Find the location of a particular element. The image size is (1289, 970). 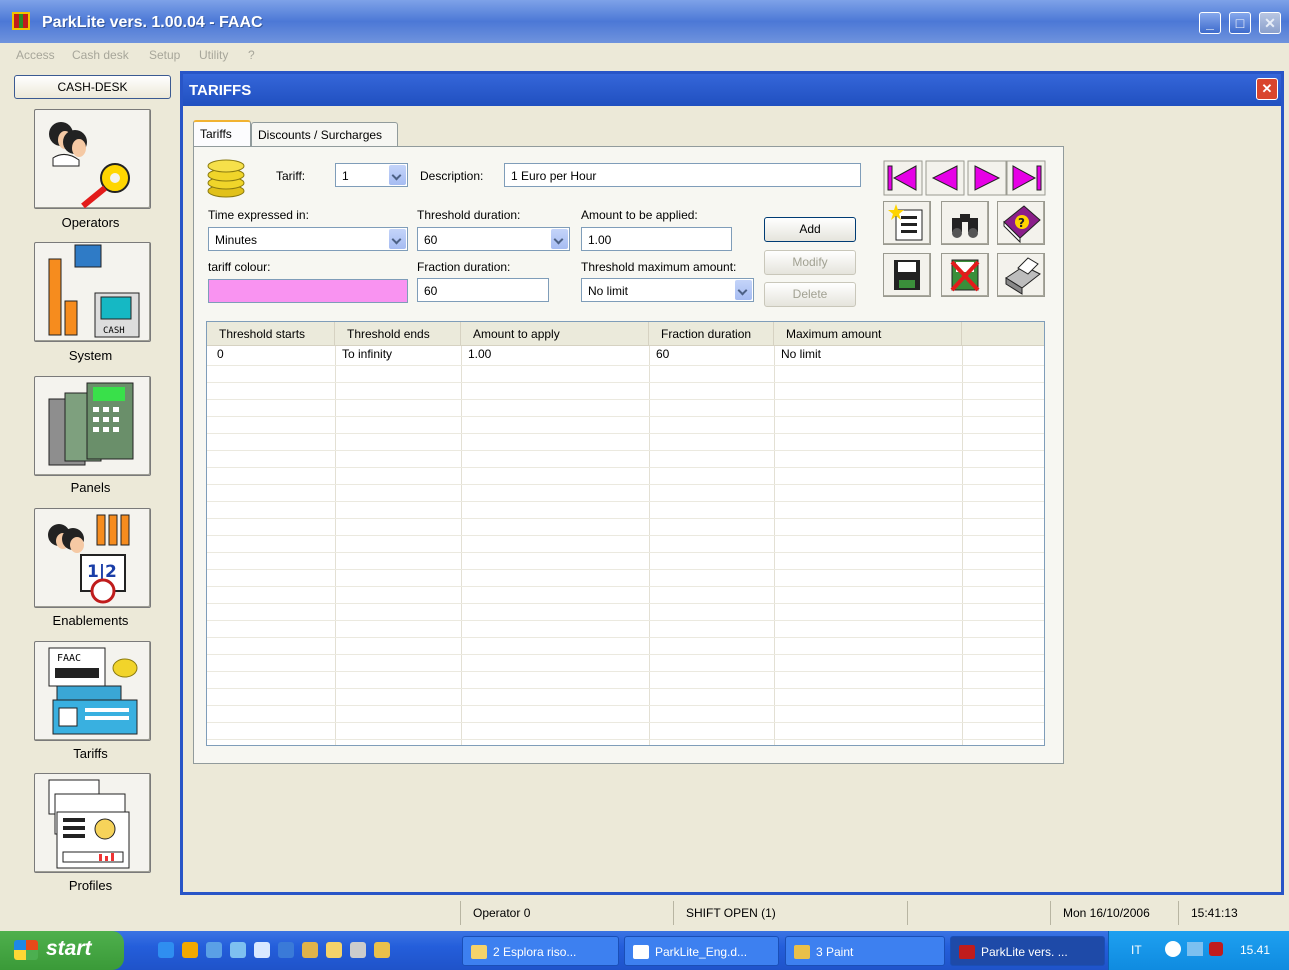

save-disk-icon is located at coordinates (907, 275).